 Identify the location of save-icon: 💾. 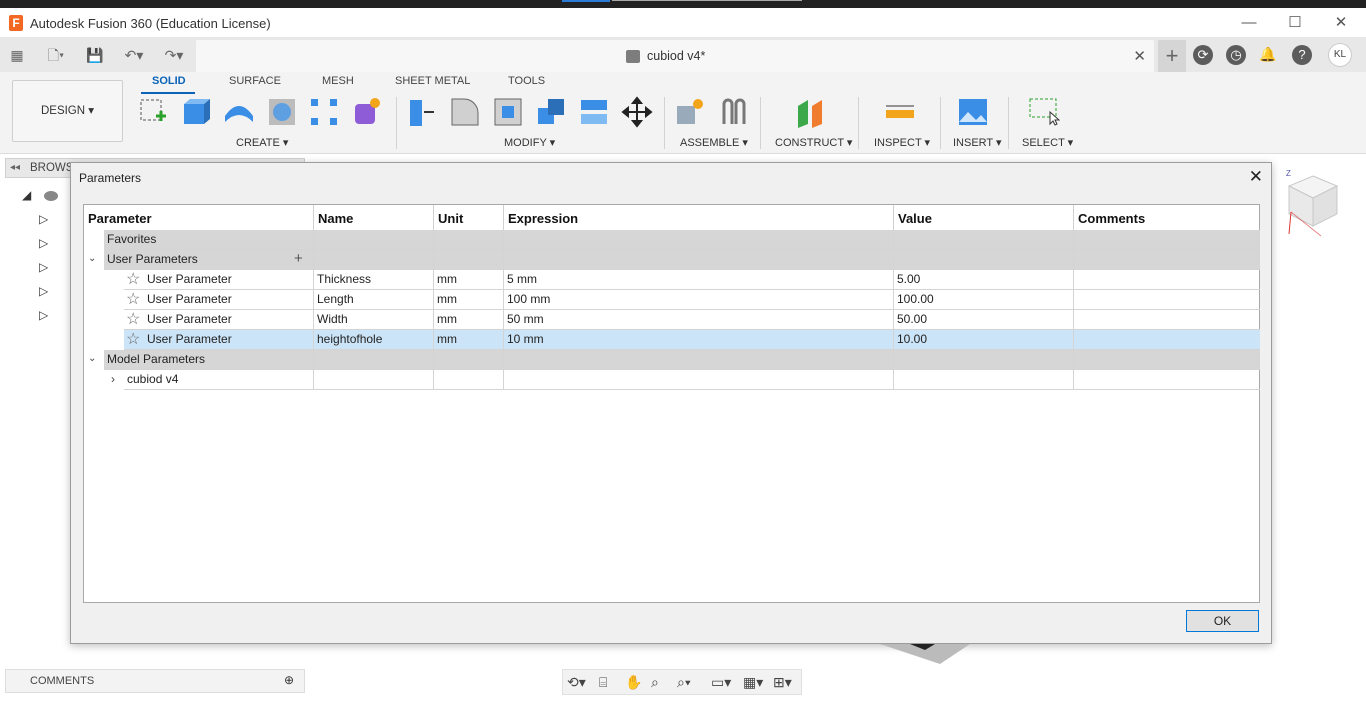
(95, 55).